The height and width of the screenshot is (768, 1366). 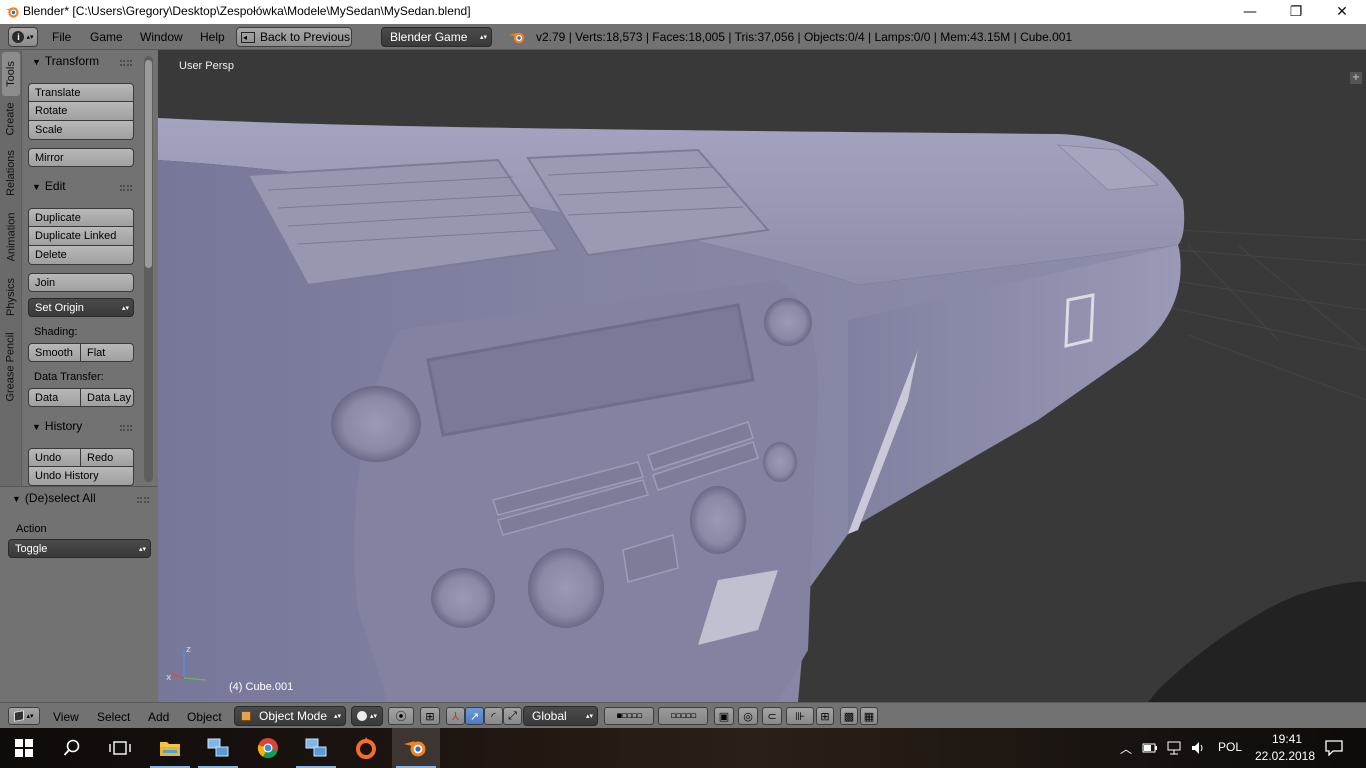 I want to click on translate-button: Translate, so click(x=81, y=92).